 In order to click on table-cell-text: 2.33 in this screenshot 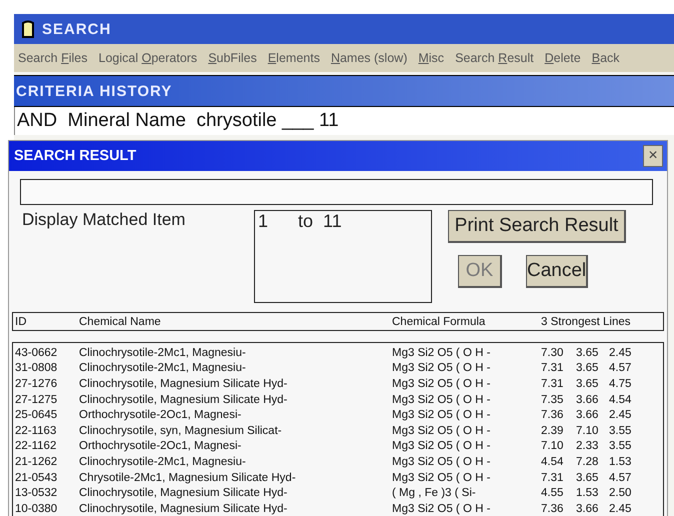, I will do `click(587, 446)`.